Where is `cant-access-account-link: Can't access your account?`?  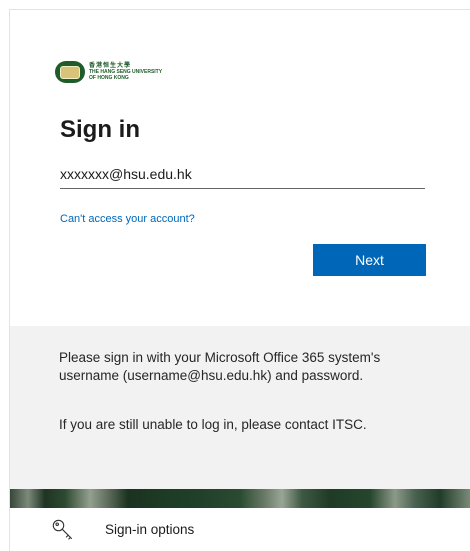 cant-access-account-link: Can't access your account? is located at coordinates (127, 219).